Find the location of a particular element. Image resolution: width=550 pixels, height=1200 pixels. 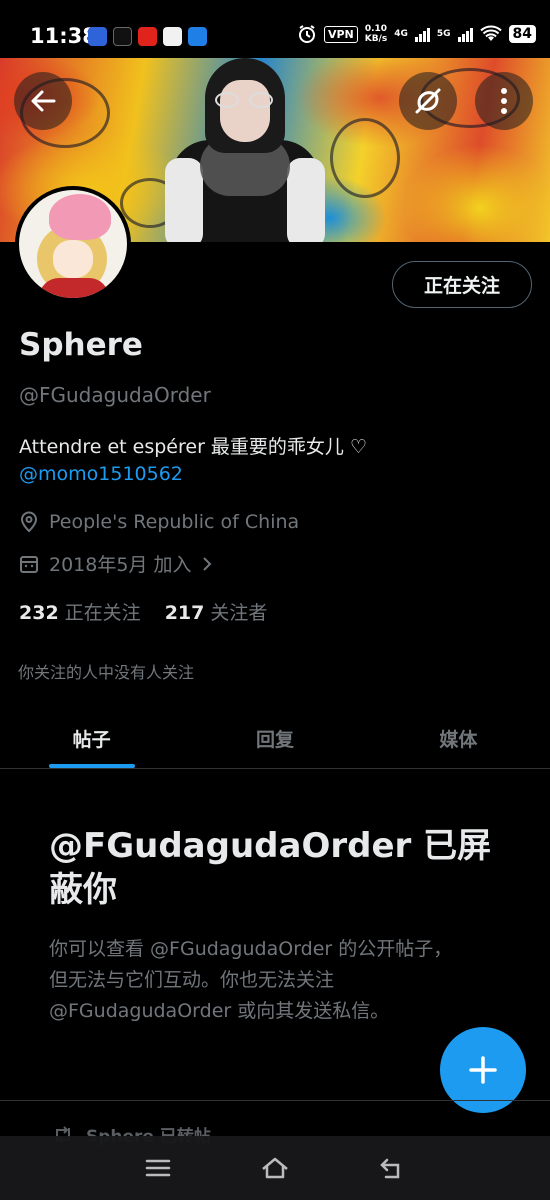

location-pin-icon is located at coordinates (29, 522).